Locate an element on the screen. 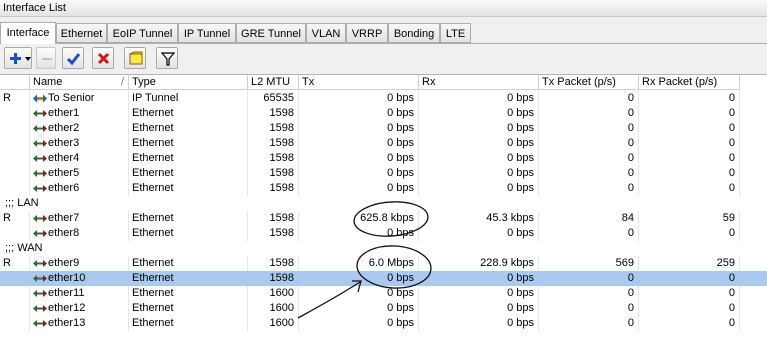 The image size is (767, 337). add-button is located at coordinates (18, 58).